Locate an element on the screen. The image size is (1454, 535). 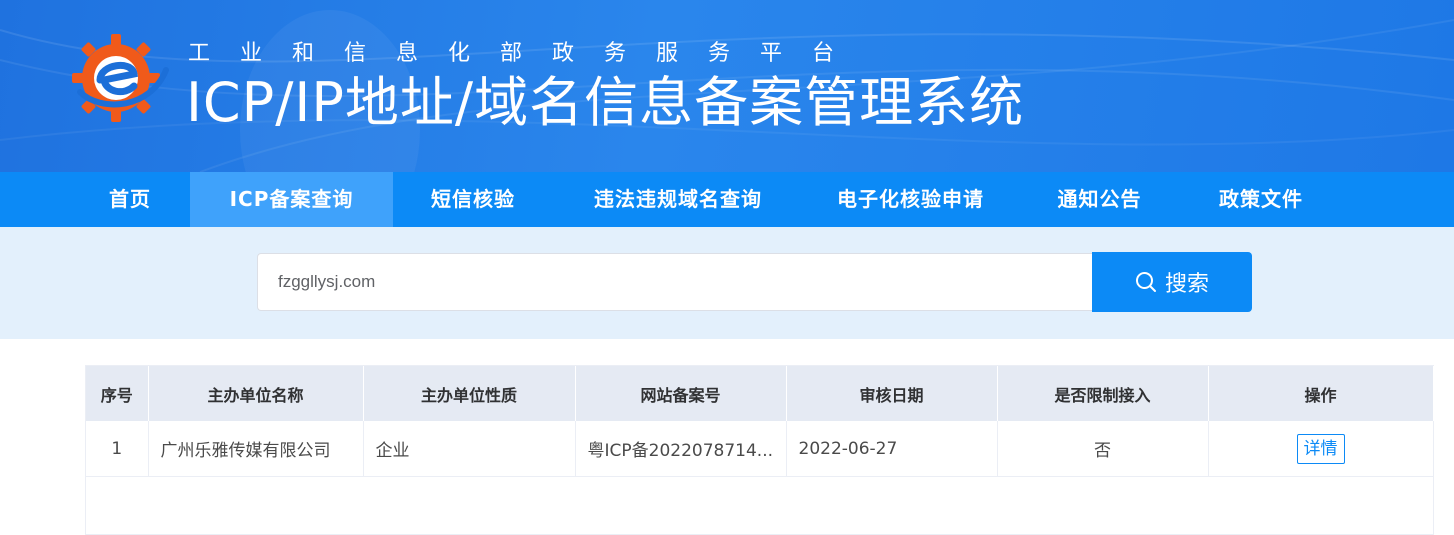
cell-review-date: 2022-06-27 is located at coordinates (892, 449).